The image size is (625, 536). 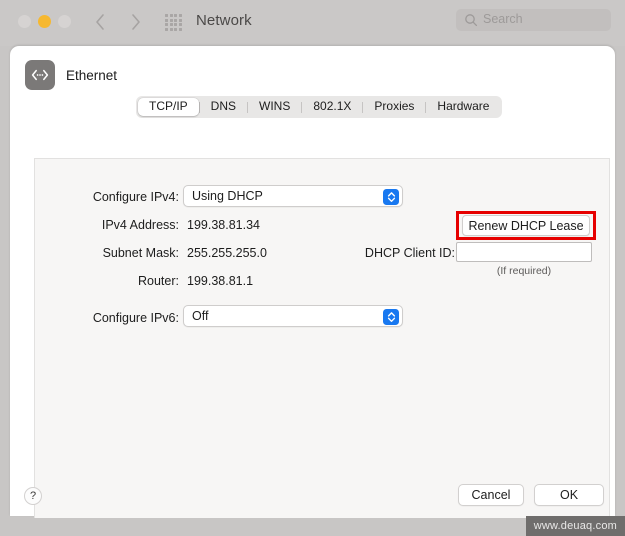 I want to click on show-all-grid-icon, so click(x=173, y=22).